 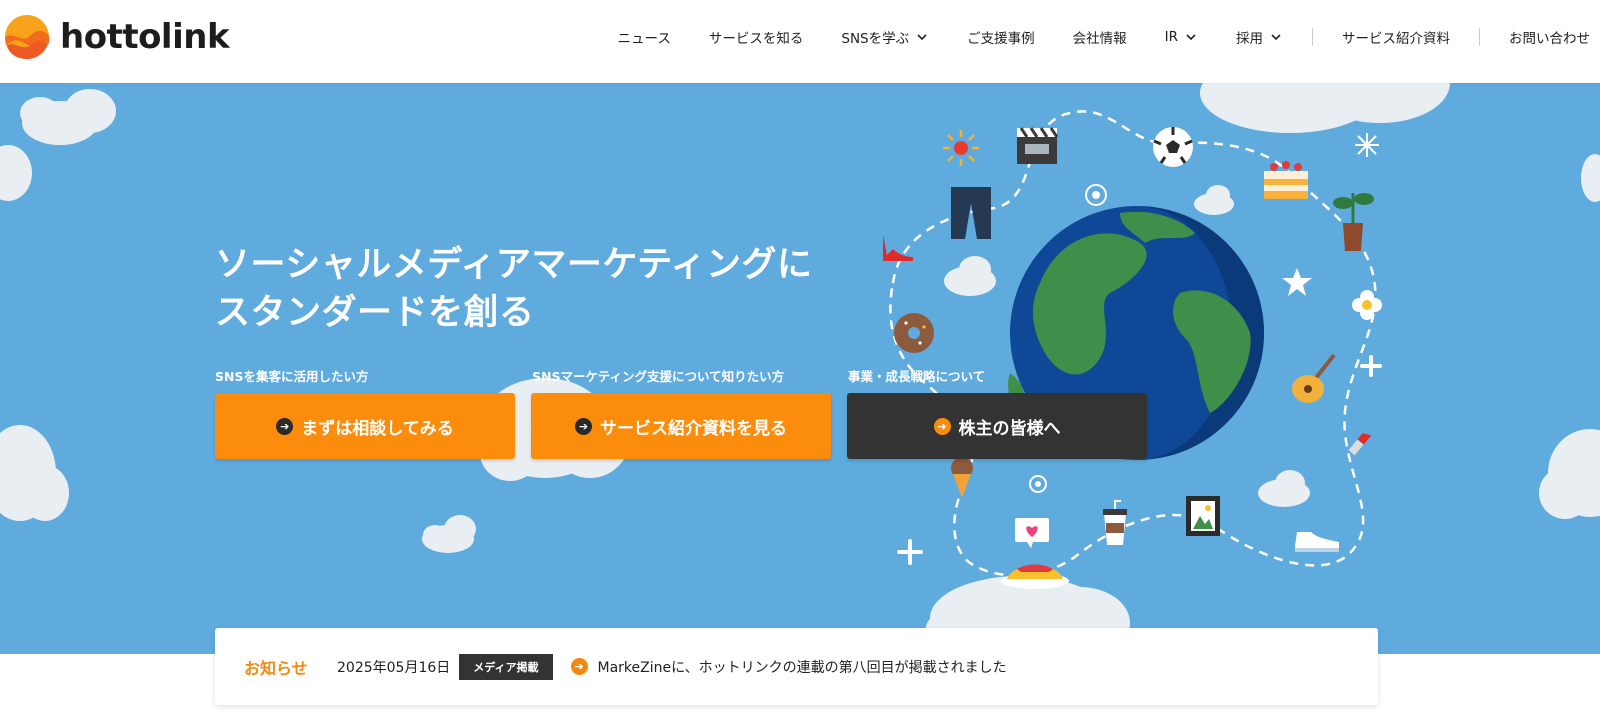 I want to click on service-docs-button: ➔ サービス紹介資料を見る, so click(x=681, y=426).